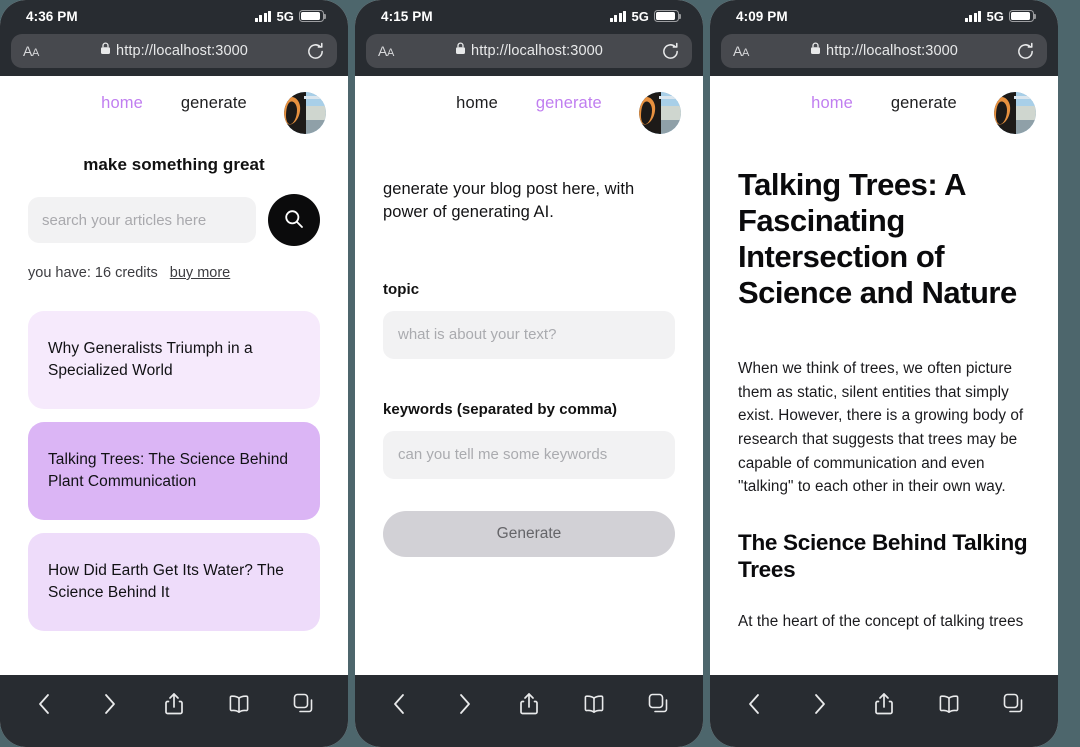 The image size is (1080, 747). I want to click on credits-row: you have: 16 credits buy more, so click(174, 273).